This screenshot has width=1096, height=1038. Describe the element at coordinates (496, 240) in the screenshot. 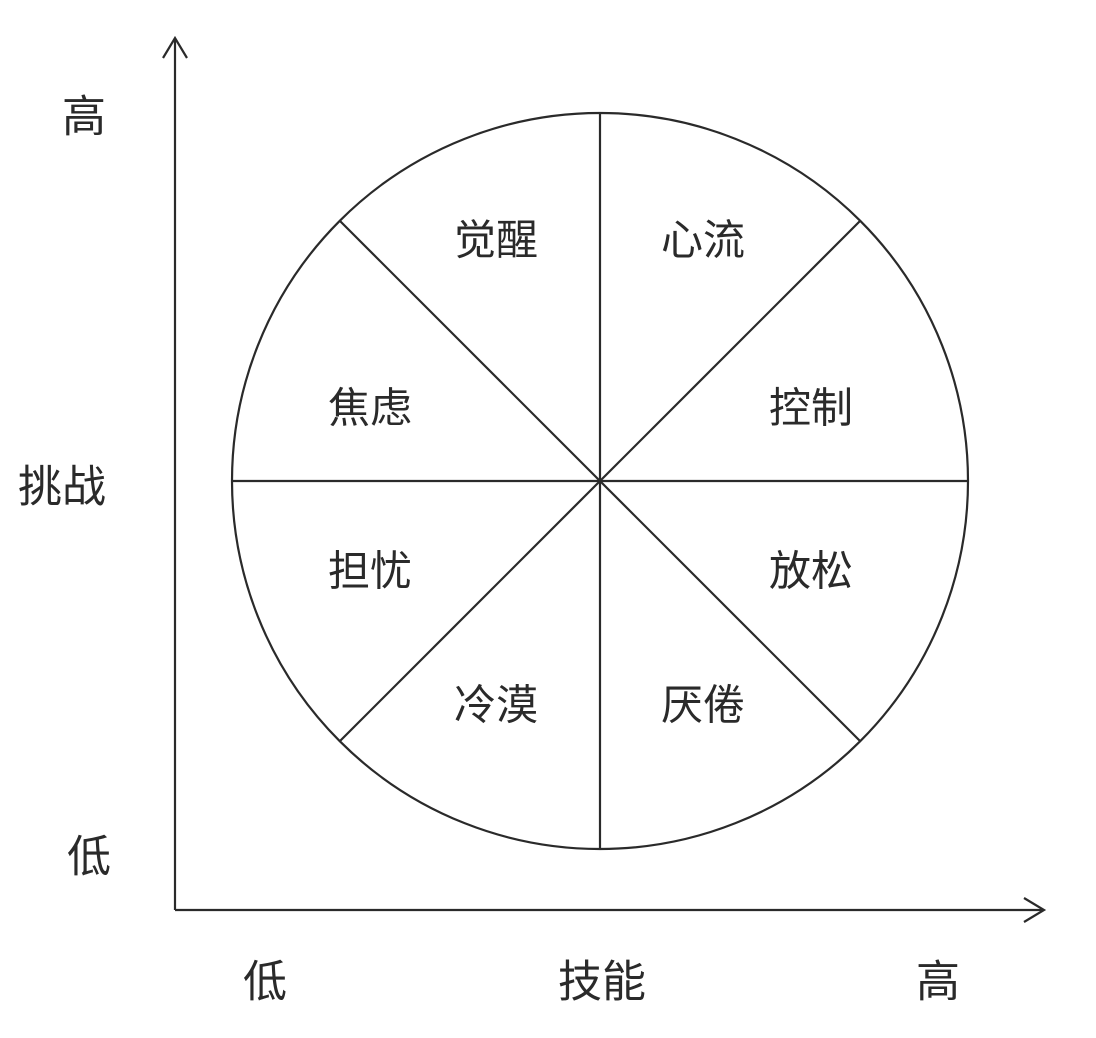

I see `sector-label-arousal: 觉醒` at that location.